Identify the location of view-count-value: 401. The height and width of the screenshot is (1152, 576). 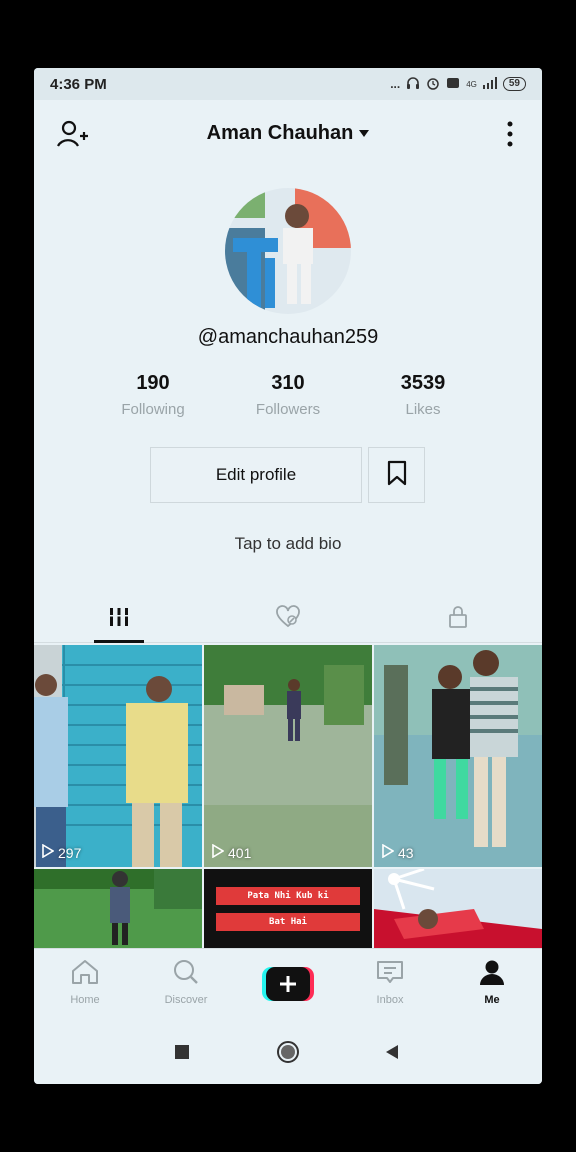
(240, 852).